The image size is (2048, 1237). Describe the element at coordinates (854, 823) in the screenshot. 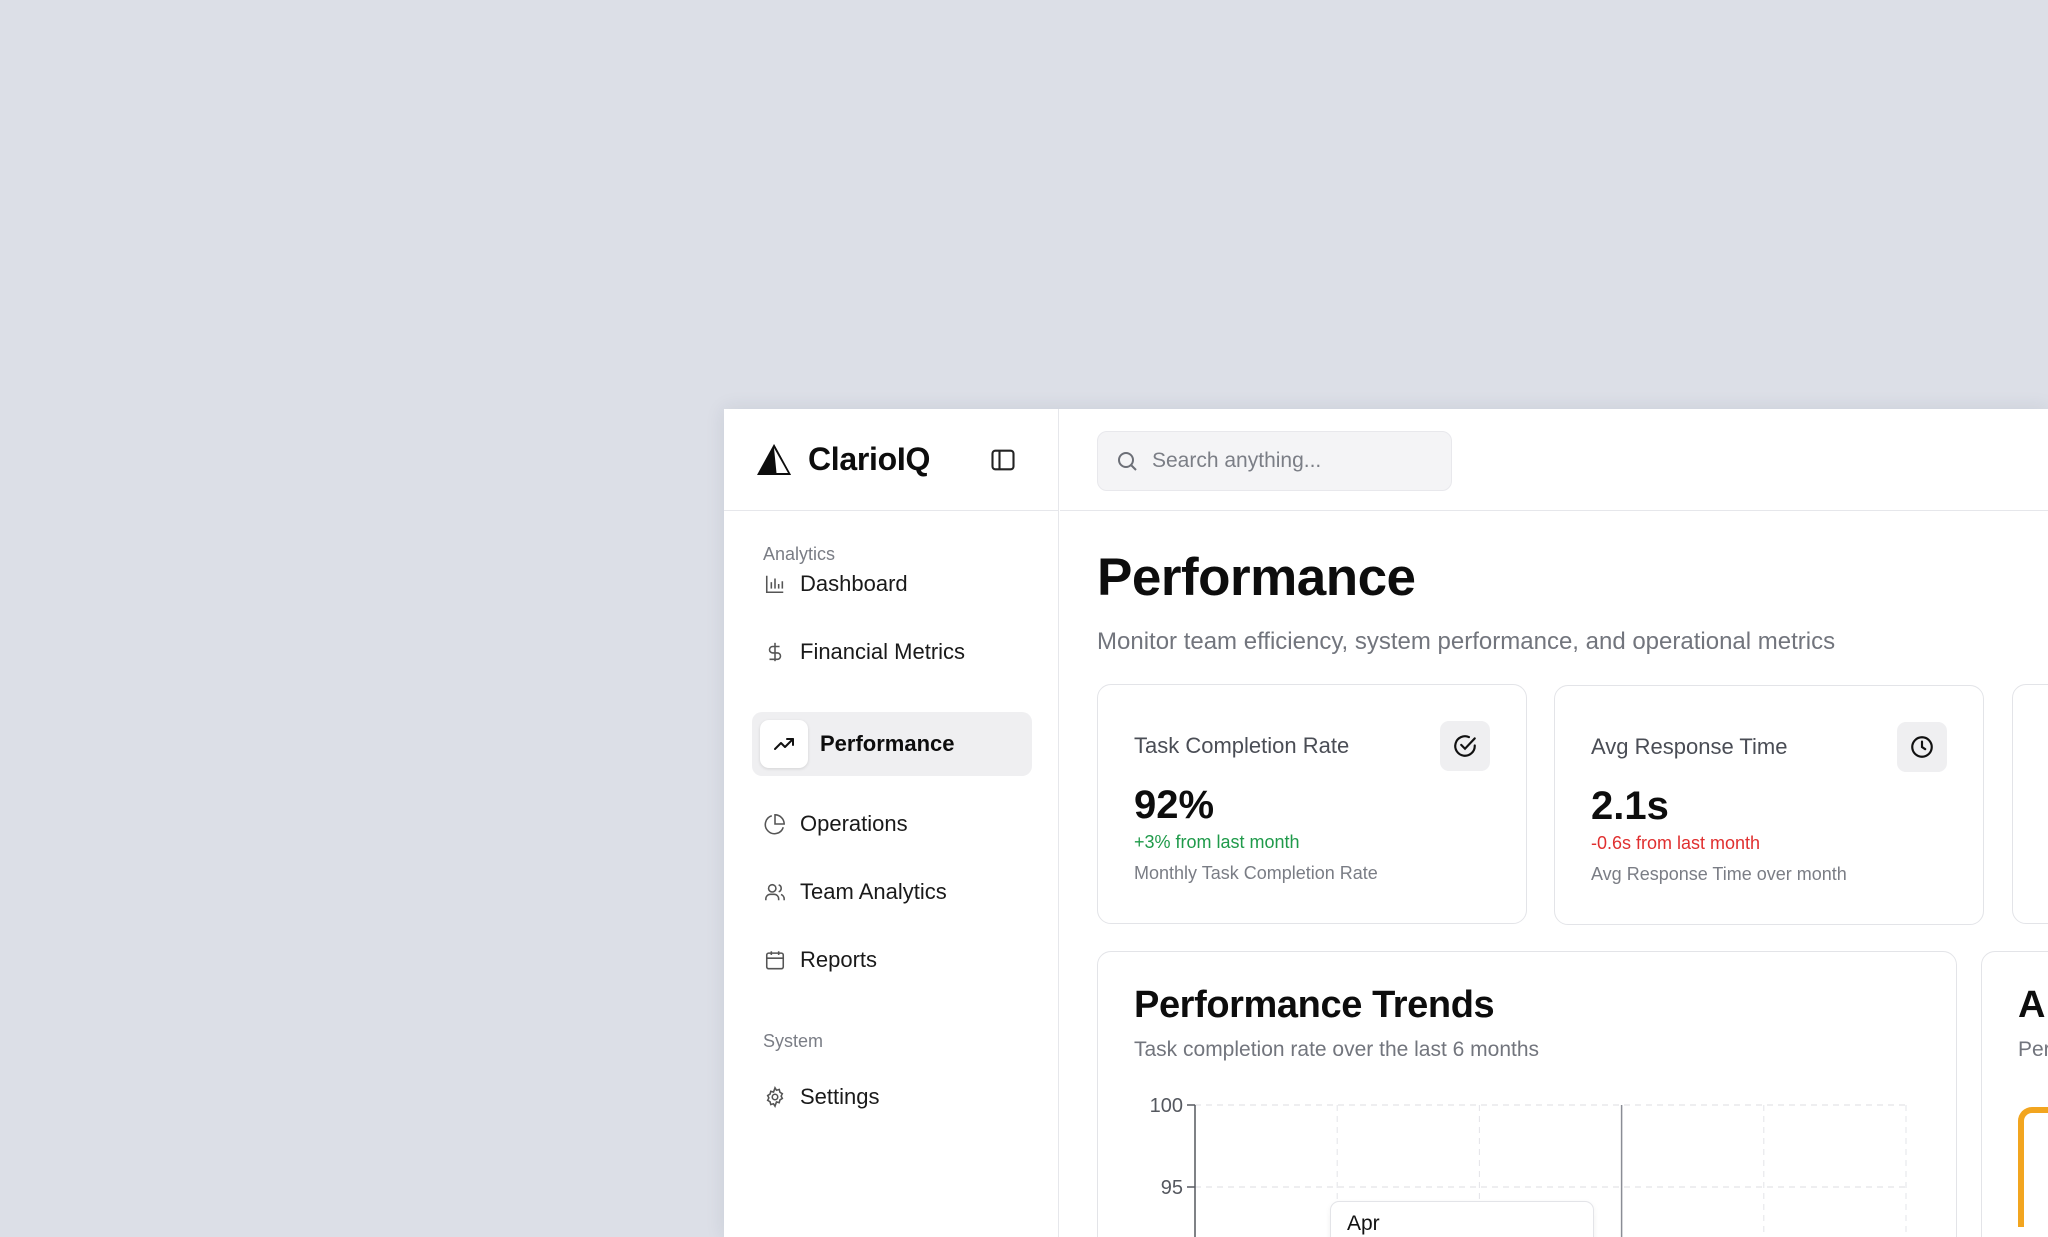

I see `sidebar-item-label: Operations` at that location.